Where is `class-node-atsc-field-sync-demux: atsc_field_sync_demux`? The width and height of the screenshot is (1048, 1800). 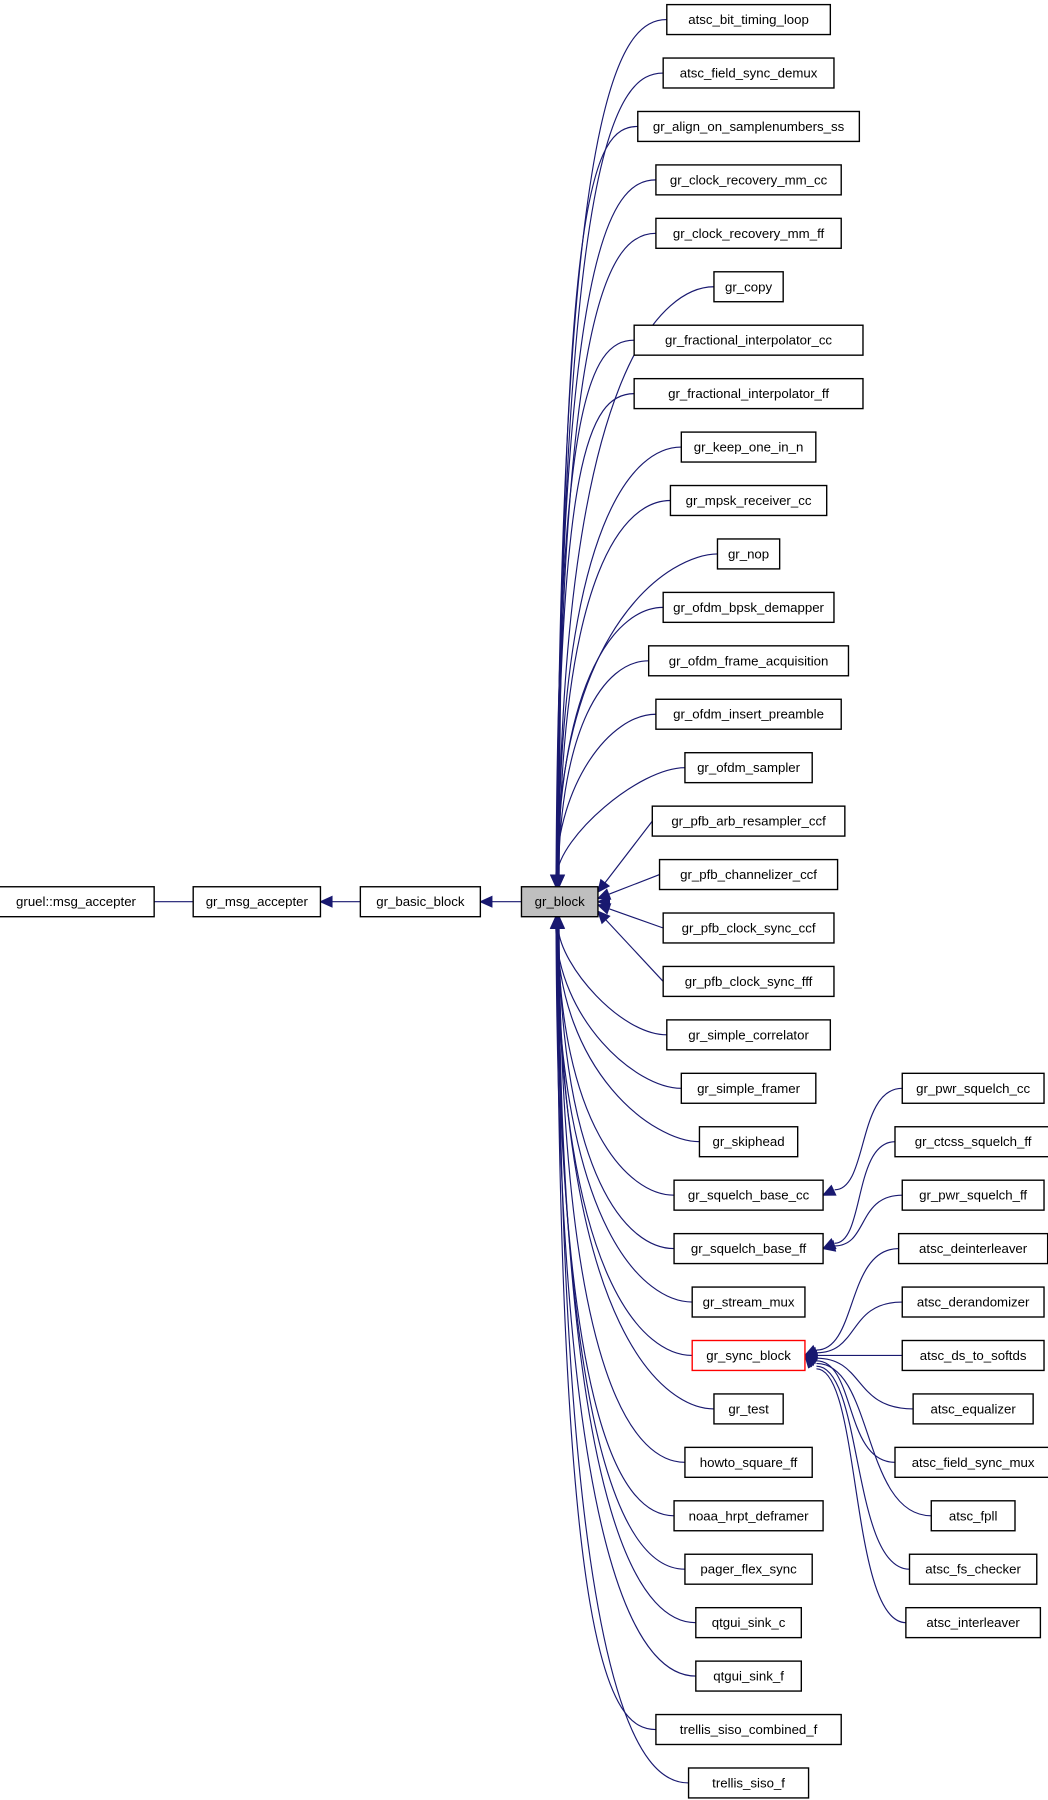 class-node-atsc-field-sync-demux: atsc_field_sync_demux is located at coordinates (748, 73).